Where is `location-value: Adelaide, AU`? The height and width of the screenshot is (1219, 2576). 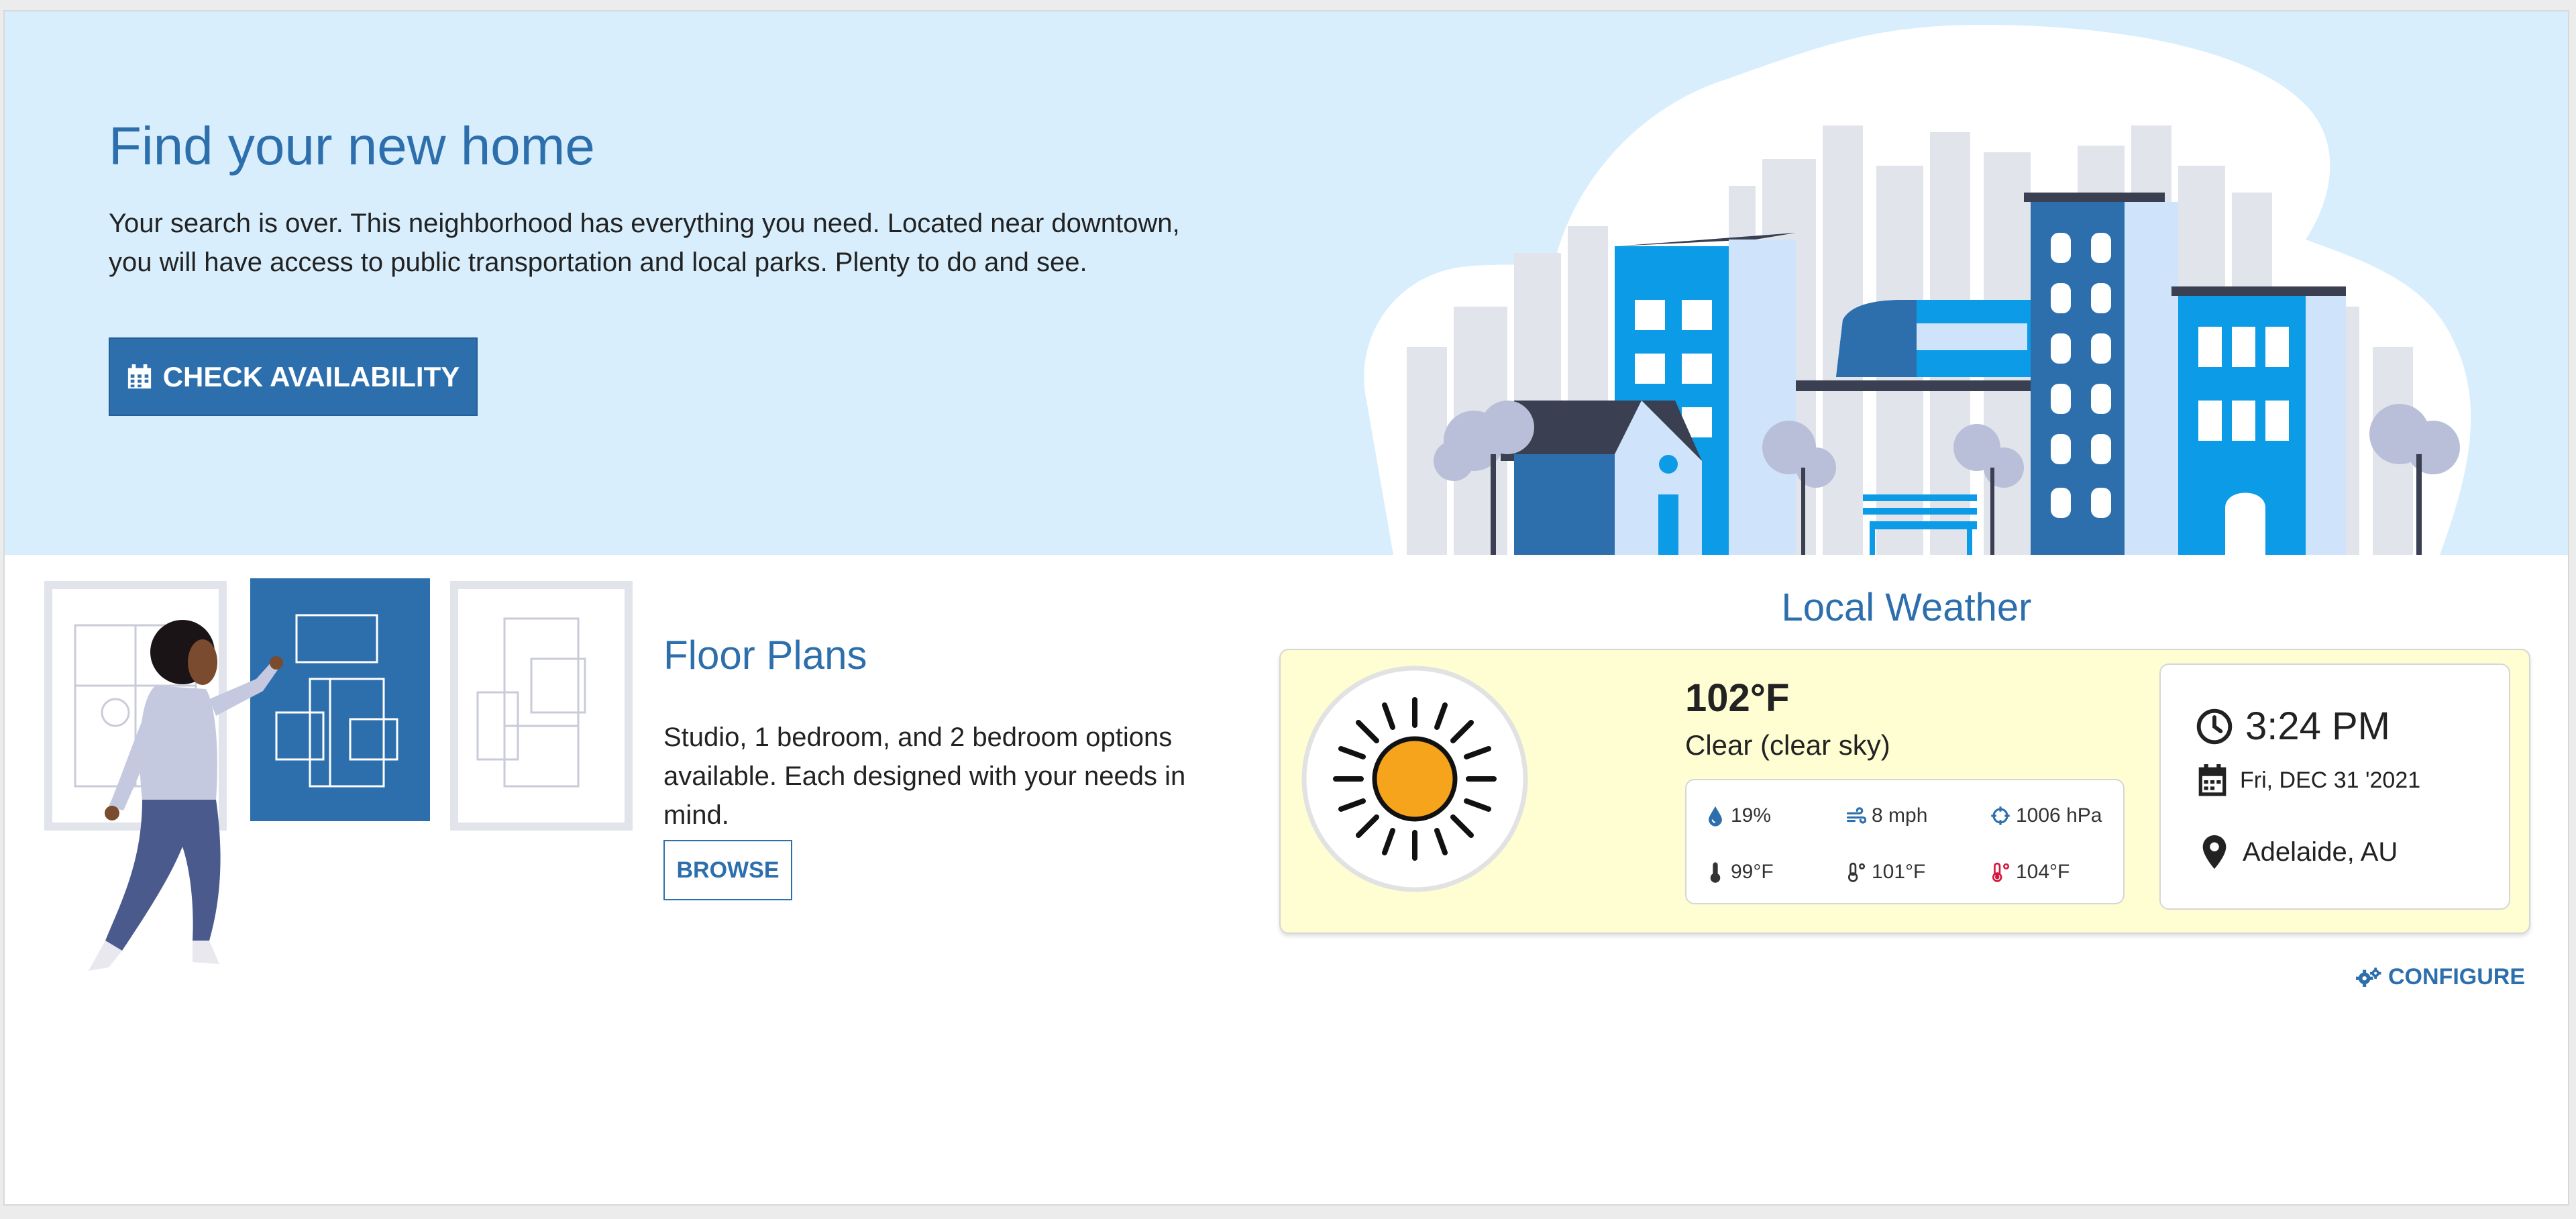
location-value: Adelaide, AU is located at coordinates (2320, 852).